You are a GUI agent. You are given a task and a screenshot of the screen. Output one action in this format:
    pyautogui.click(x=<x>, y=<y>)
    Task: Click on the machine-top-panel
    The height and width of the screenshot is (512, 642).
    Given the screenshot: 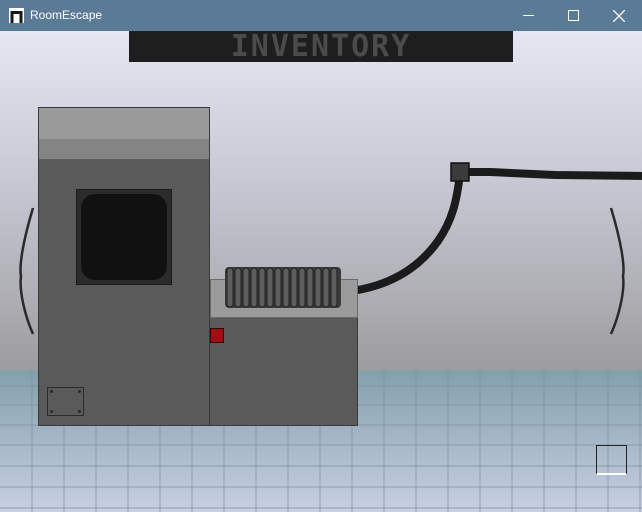 What is the action you would take?
    pyautogui.click(x=124, y=123)
    